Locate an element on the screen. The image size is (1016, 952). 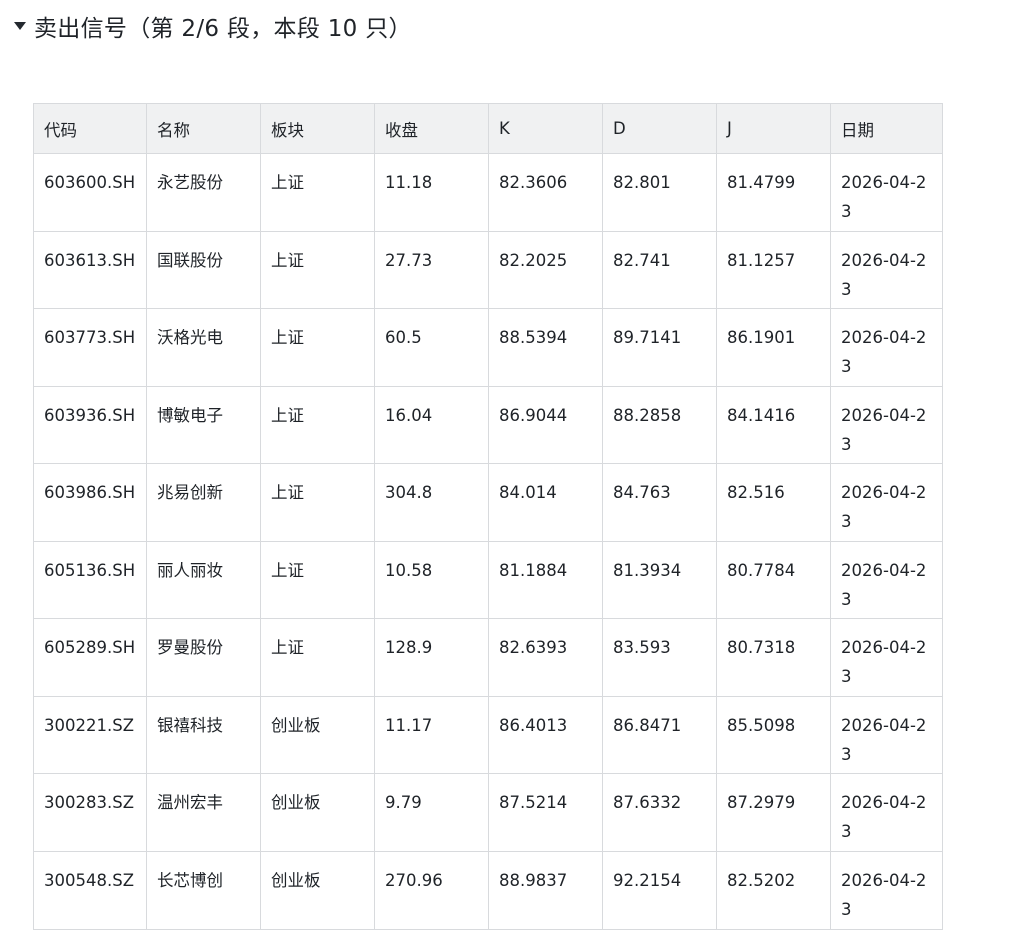
cell-name: 丽人丽妆 is located at coordinates (203, 579).